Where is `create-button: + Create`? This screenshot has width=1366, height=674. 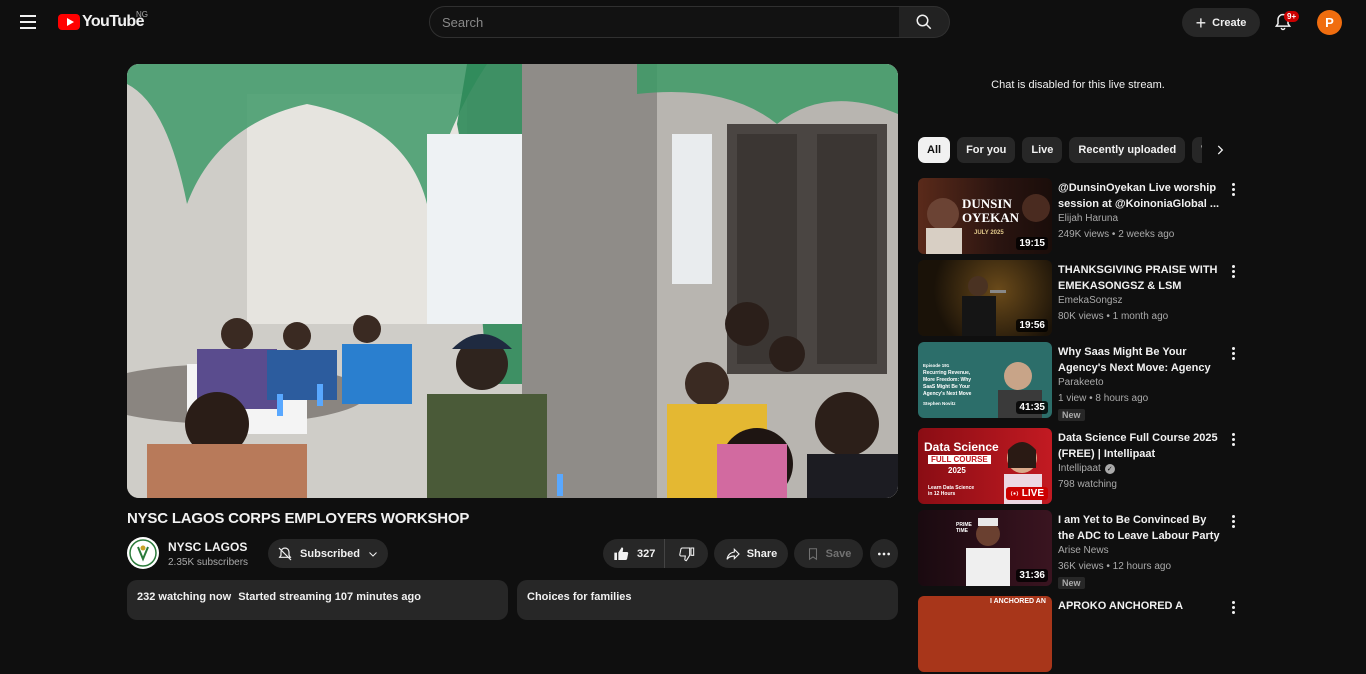
create-button: + Create is located at coordinates (1221, 22).